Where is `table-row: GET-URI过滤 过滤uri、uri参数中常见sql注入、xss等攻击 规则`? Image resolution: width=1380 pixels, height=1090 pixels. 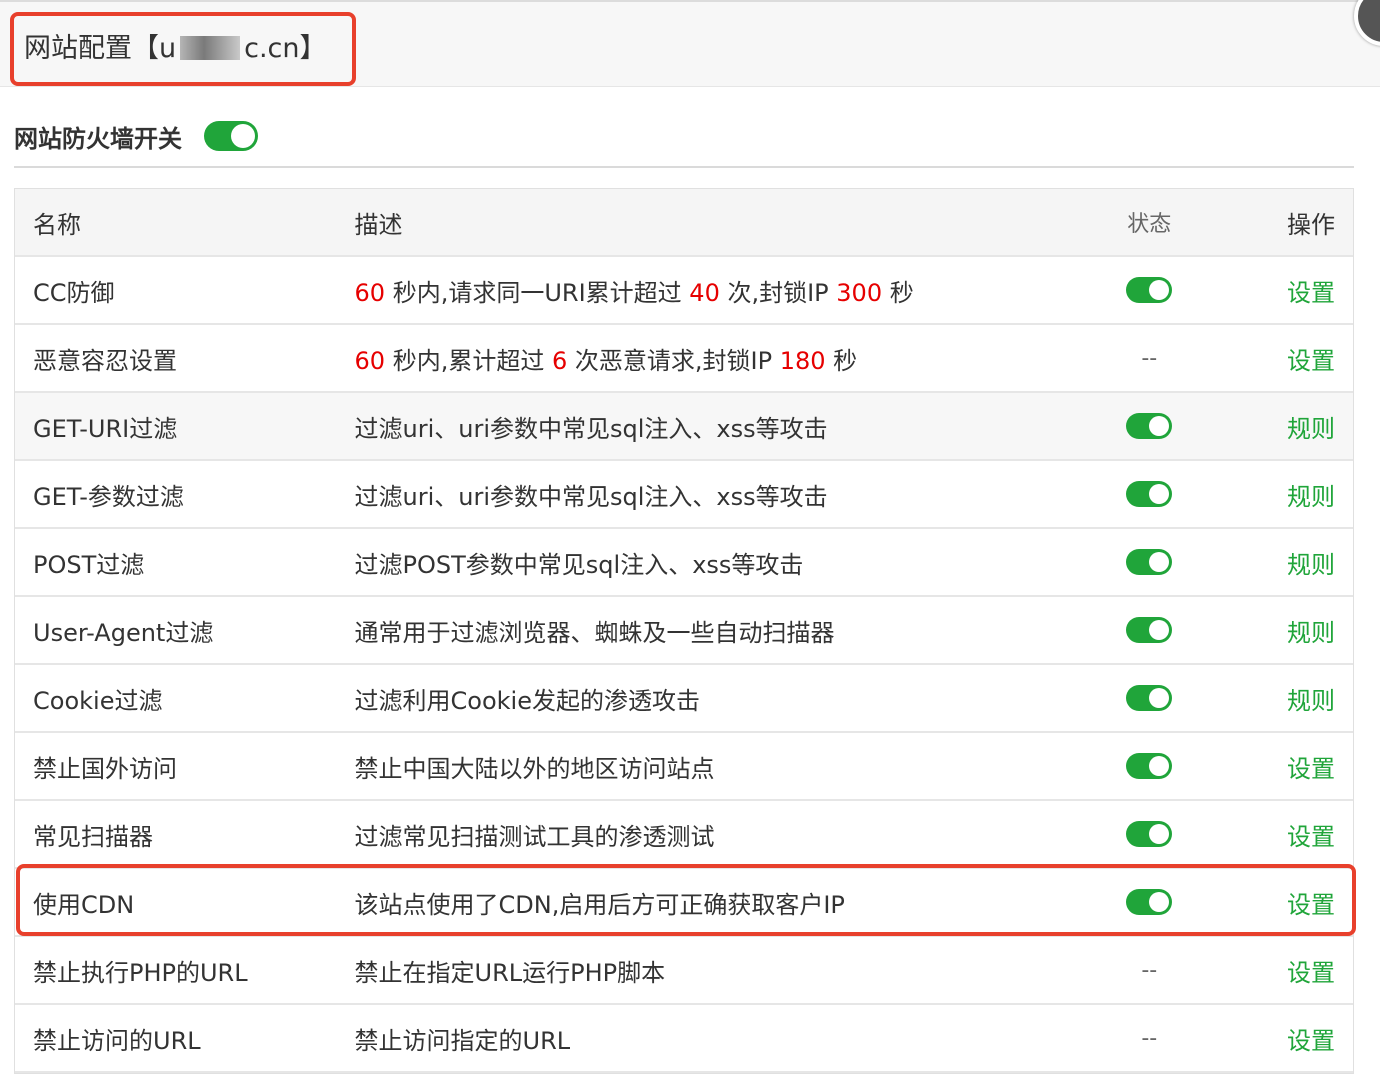 table-row: GET-URI过滤 过滤uri、uri参数中常见sql注入、xss等攻击 规则 is located at coordinates (684, 427).